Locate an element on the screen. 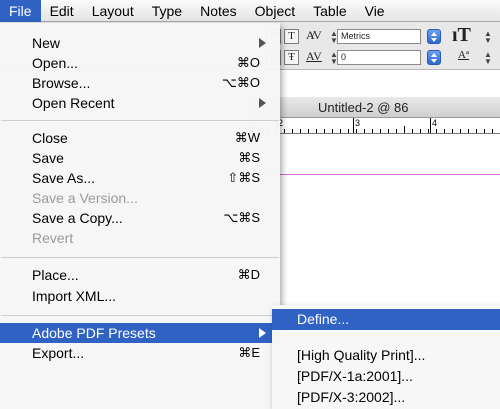  menu-item-export: Export... ⌘E is located at coordinates (140, 353).